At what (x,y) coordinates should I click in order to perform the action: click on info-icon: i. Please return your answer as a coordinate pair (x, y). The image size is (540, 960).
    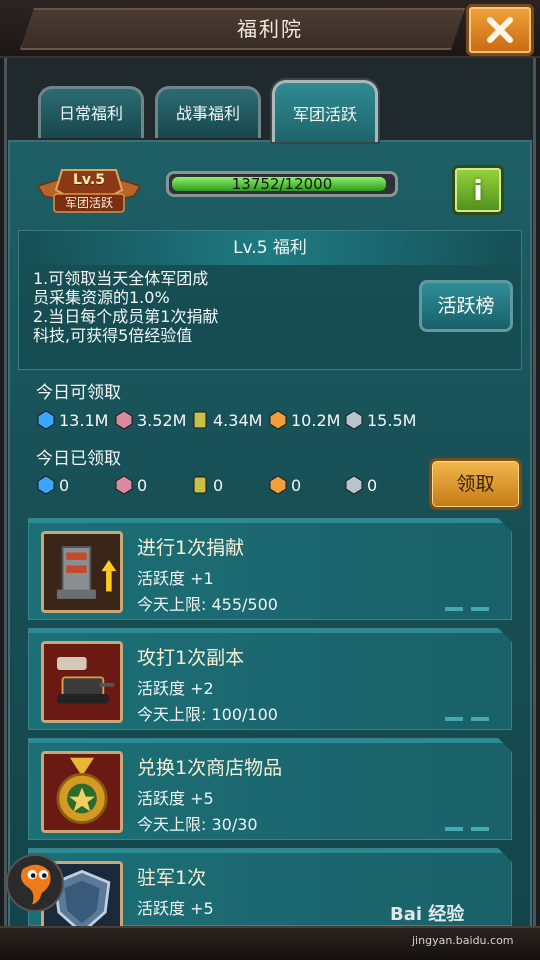
    Looking at the image, I should click on (478, 190).